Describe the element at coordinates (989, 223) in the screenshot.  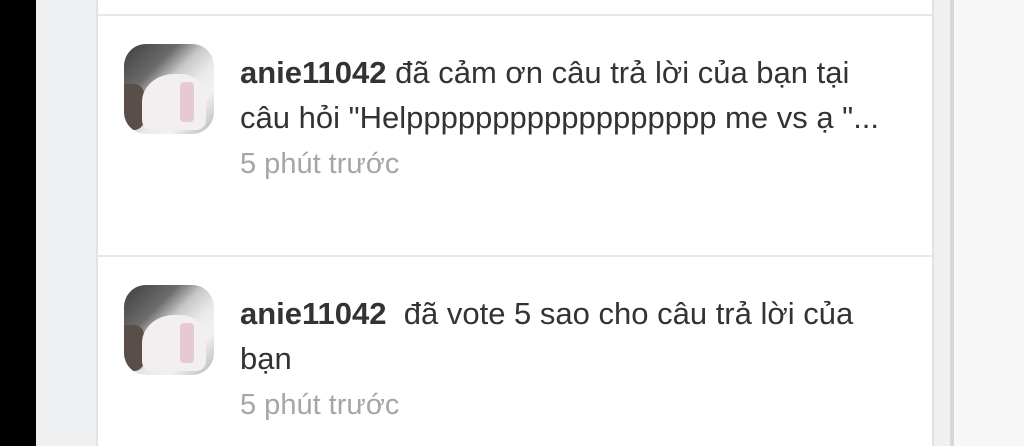
I see `right-panel` at that location.